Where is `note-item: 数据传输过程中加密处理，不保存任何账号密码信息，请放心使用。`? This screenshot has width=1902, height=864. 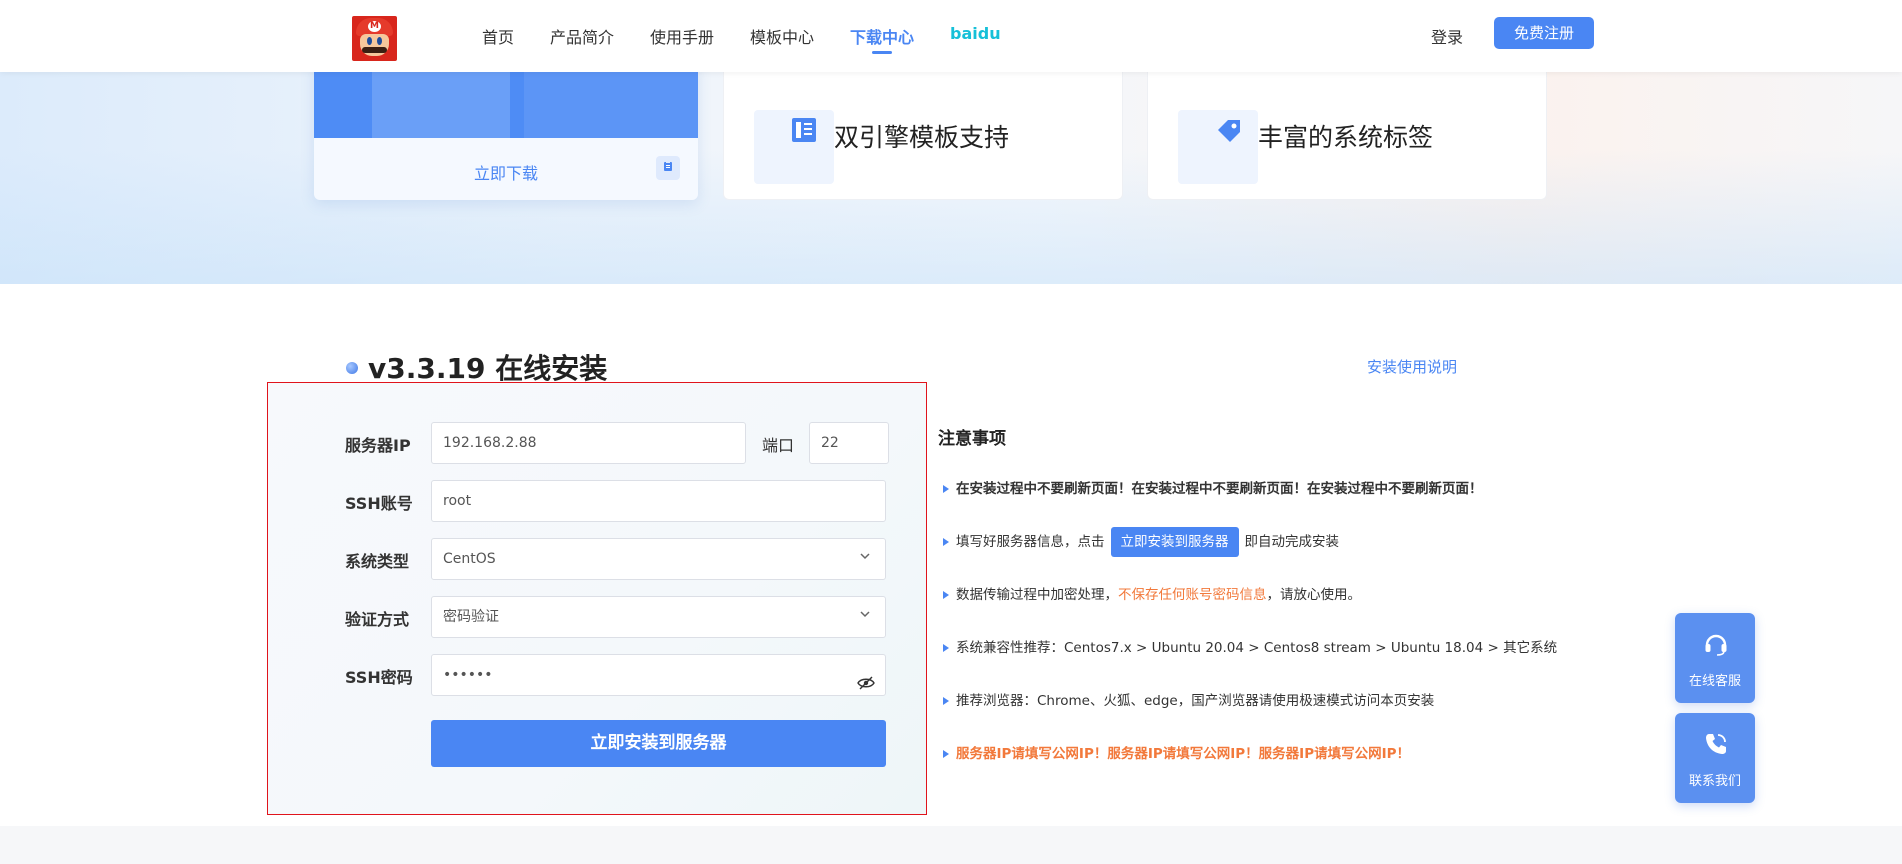
note-item: 数据传输过程中加密处理，不保存任何账号密码信息，请放心使用。 is located at coordinates (1152, 595).